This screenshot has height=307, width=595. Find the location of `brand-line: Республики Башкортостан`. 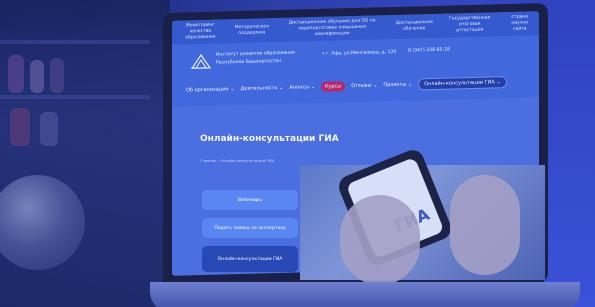

brand-line: Республики Башкортостан is located at coordinates (248, 62).